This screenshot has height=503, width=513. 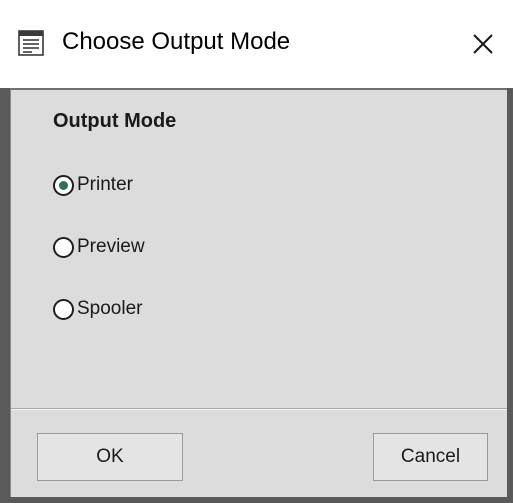 What do you see at coordinates (110, 457) in the screenshot?
I see `ok-button: OK` at bounding box center [110, 457].